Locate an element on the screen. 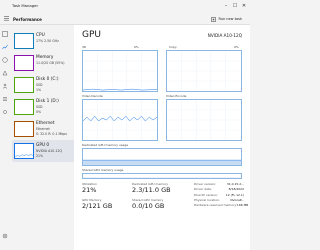 The width and height of the screenshot is (320, 250). stat-value: 0.0/10 GB is located at coordinates (148, 206).